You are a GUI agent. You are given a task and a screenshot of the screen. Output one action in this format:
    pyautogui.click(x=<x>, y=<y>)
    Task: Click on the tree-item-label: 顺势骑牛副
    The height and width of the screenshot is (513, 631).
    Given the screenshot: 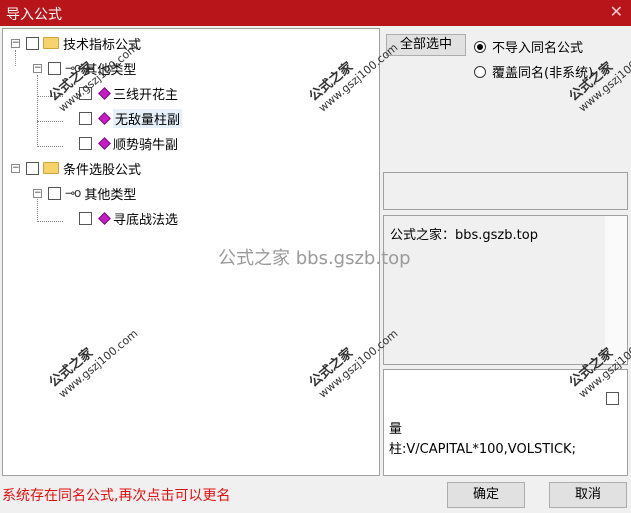 What is the action you would take?
    pyautogui.click(x=146, y=145)
    